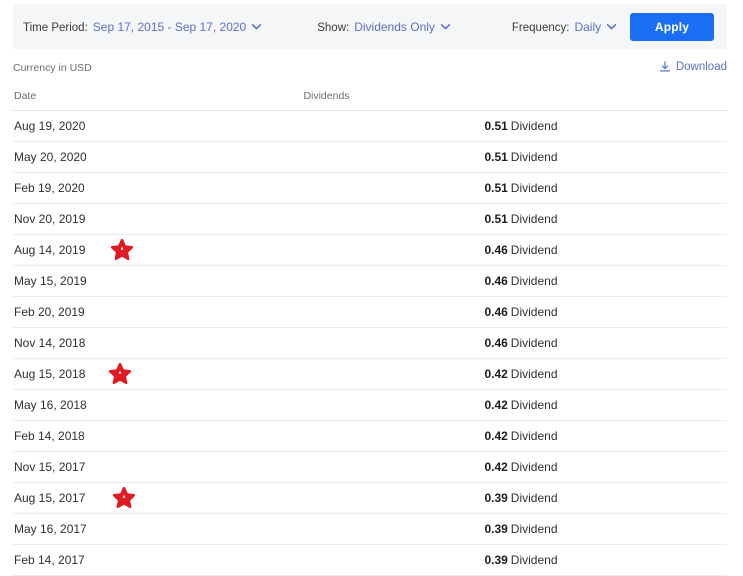 The image size is (743, 576). What do you see at coordinates (50, 281) in the screenshot?
I see `date-value: May 15, 2019` at bounding box center [50, 281].